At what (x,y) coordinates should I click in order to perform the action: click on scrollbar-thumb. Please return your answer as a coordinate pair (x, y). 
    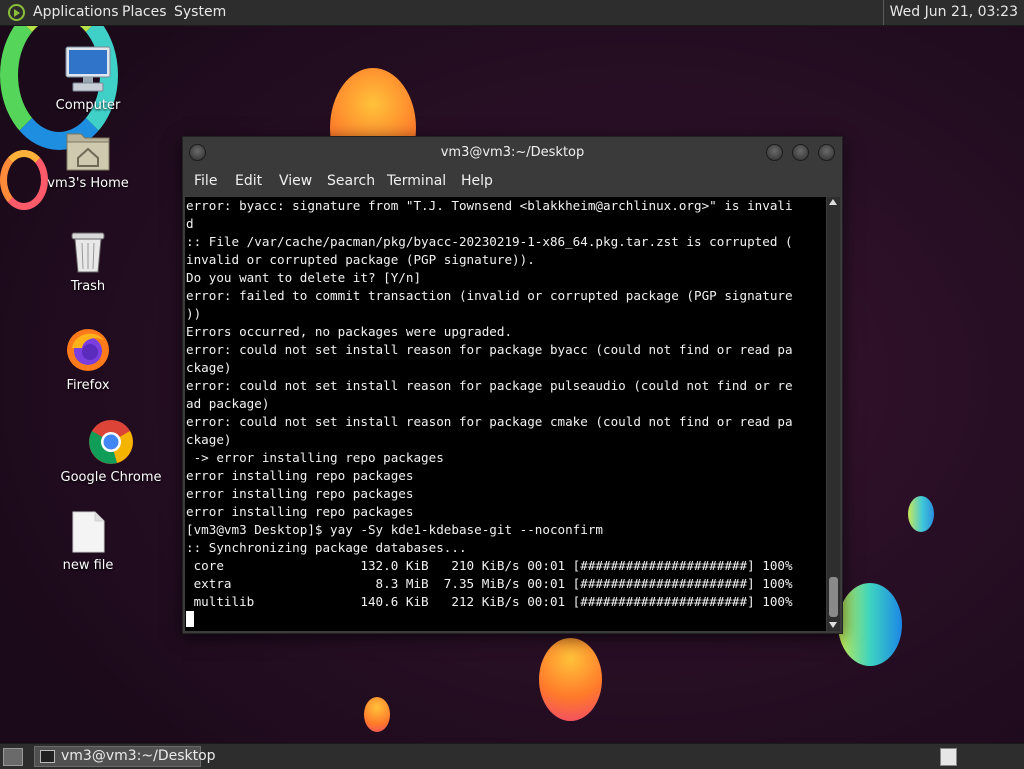
    Looking at the image, I should click on (833, 597).